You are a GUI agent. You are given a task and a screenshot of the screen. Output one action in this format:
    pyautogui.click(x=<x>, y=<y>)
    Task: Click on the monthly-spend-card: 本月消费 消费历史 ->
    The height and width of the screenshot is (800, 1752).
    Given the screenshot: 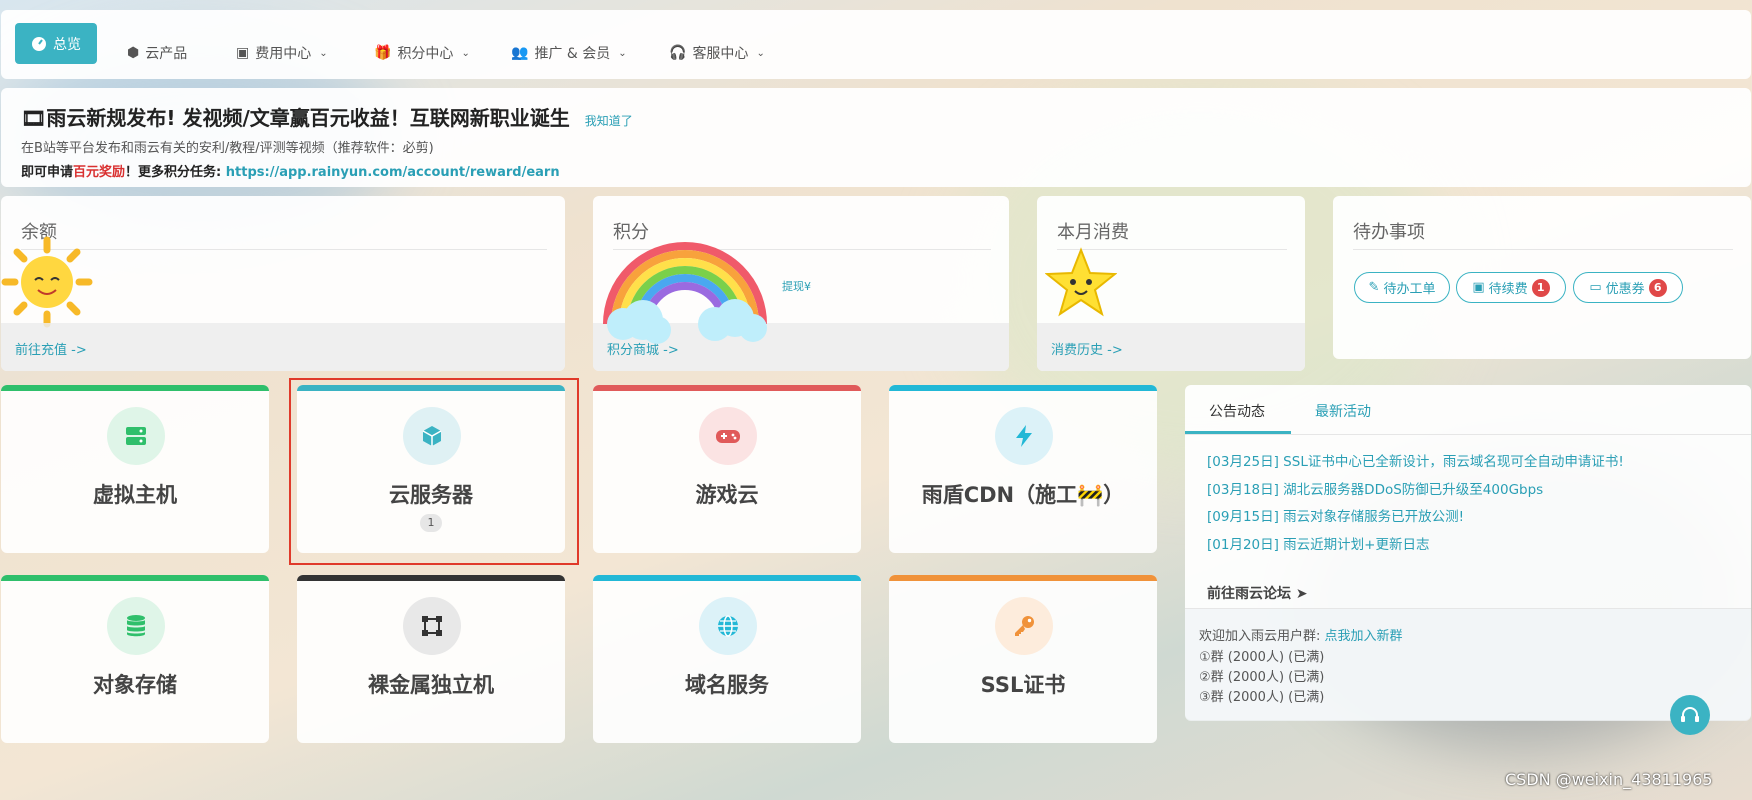 What is the action you would take?
    pyautogui.click(x=1171, y=283)
    